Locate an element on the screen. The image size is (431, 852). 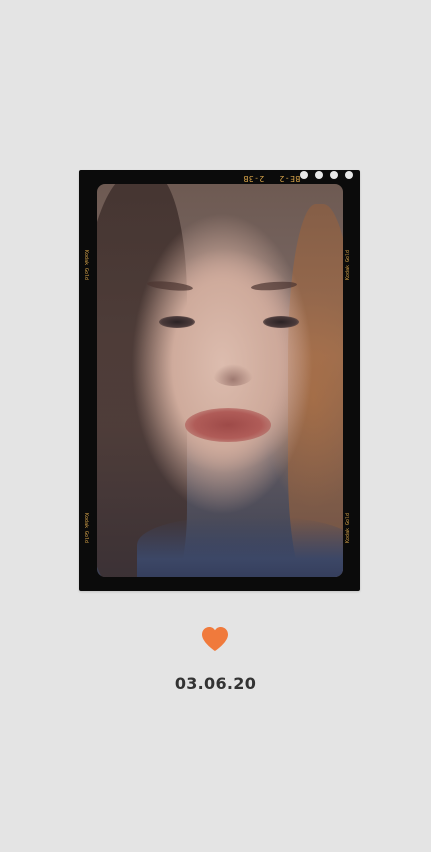
photo-lips is located at coordinates (228, 425).